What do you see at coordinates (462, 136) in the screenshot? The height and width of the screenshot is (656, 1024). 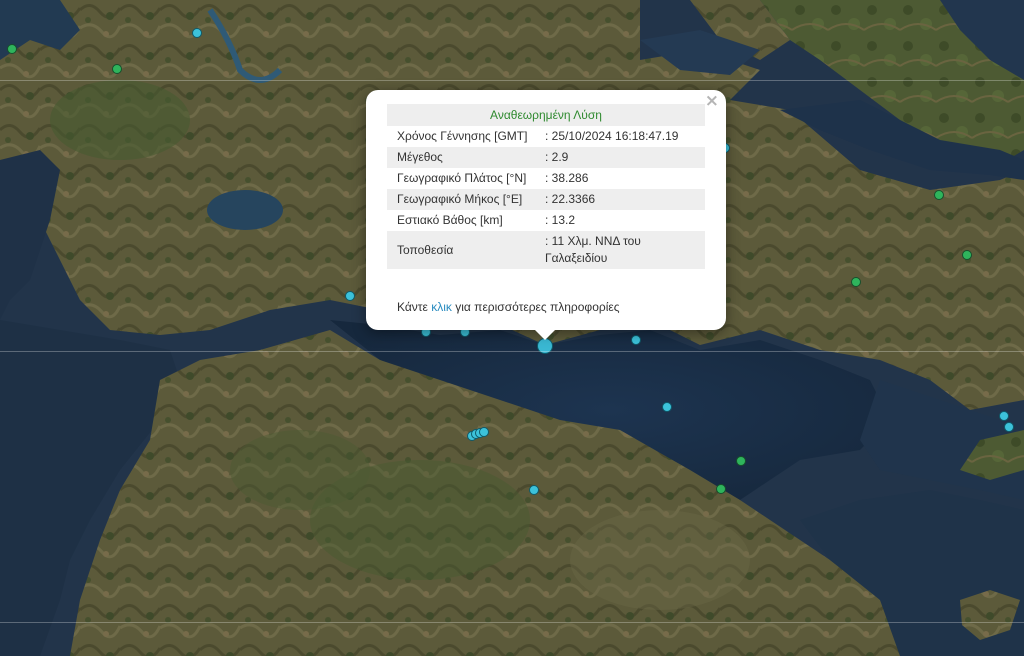 I see `row-label: Χρόνος Γέννησης [GMT]` at bounding box center [462, 136].